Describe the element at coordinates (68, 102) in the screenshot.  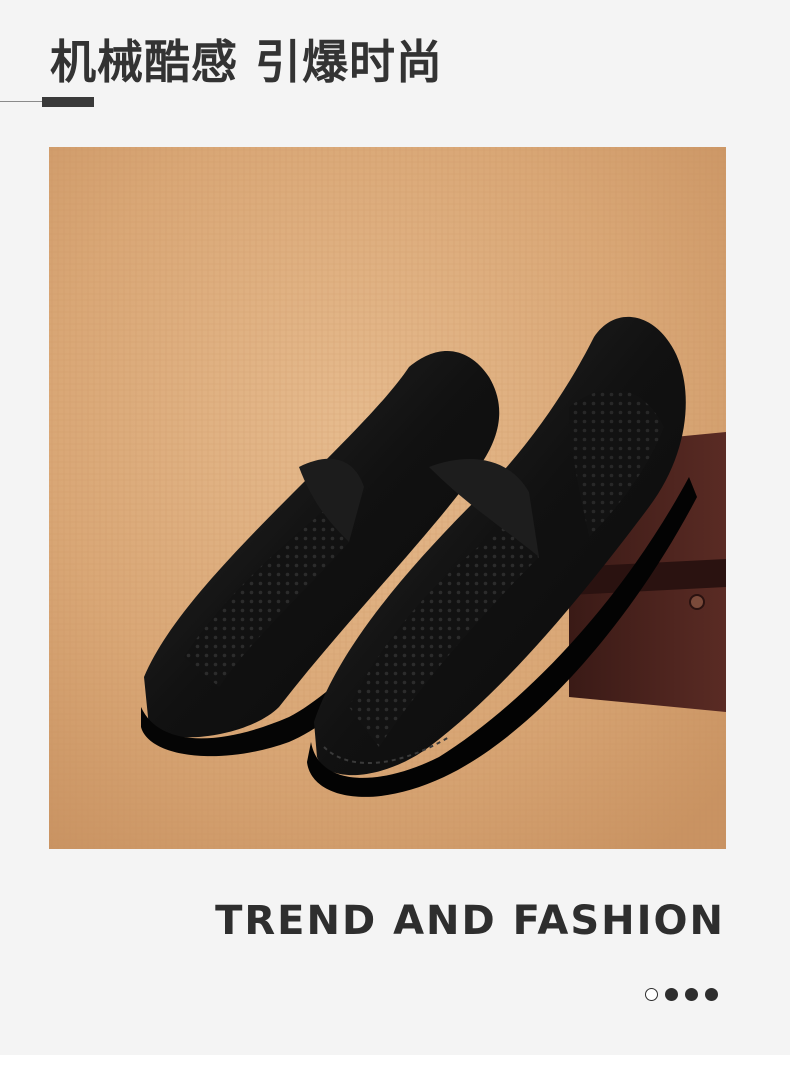
I see `title-accent-bar` at that location.